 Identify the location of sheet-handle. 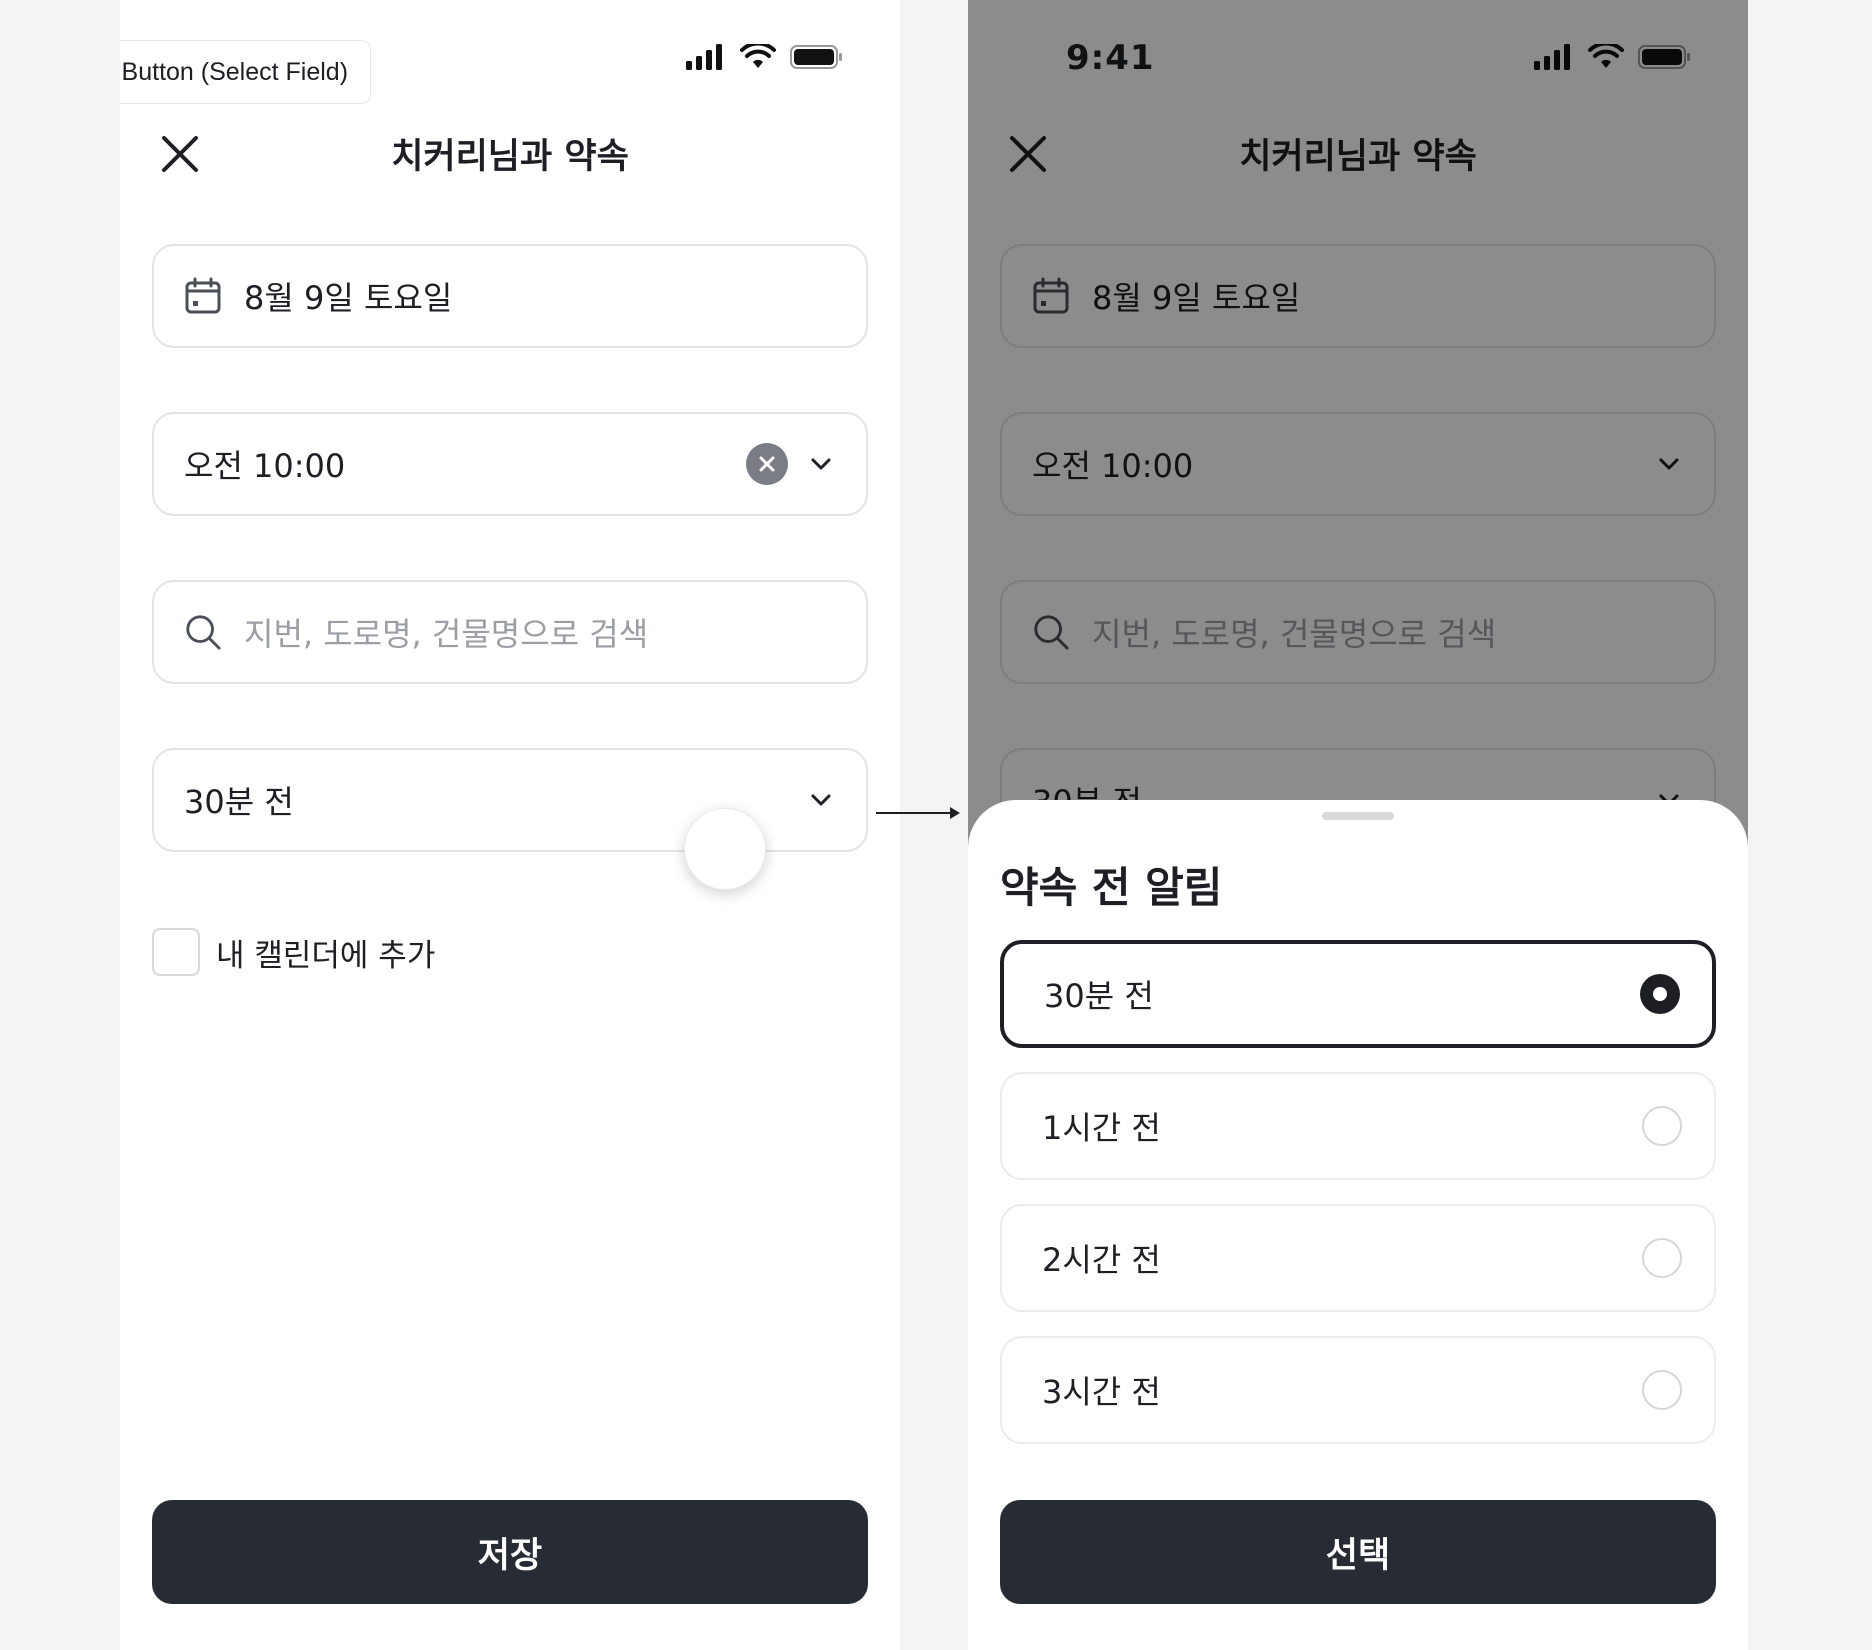
(1358, 816).